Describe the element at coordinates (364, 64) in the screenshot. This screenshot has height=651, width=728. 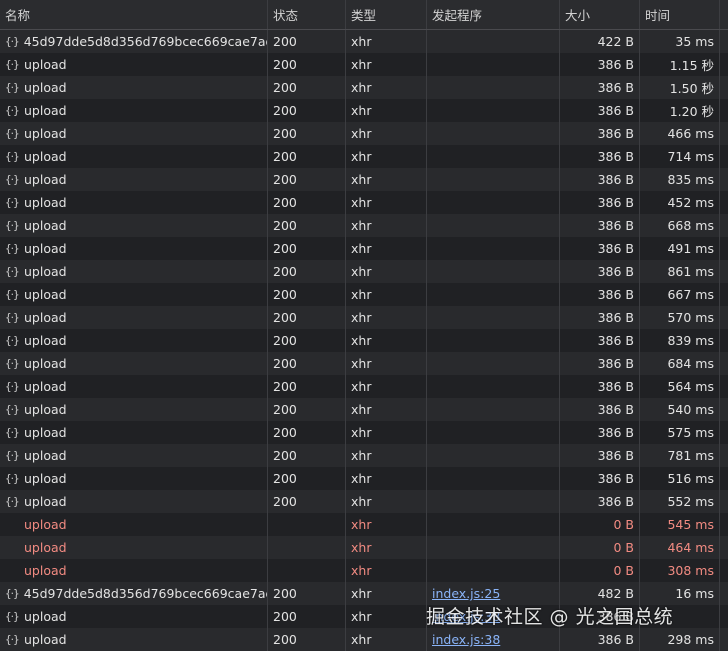
I see `table-row: {·} upload 200 xhr 386 B 1.15 秒` at that location.